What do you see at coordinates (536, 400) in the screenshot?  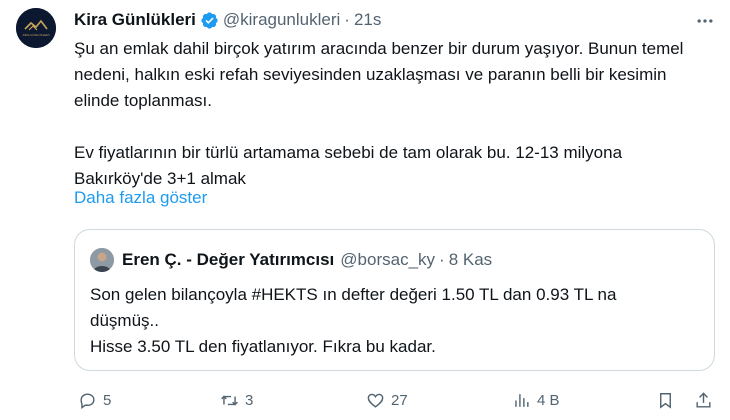 I see `views-button: 4 B` at bounding box center [536, 400].